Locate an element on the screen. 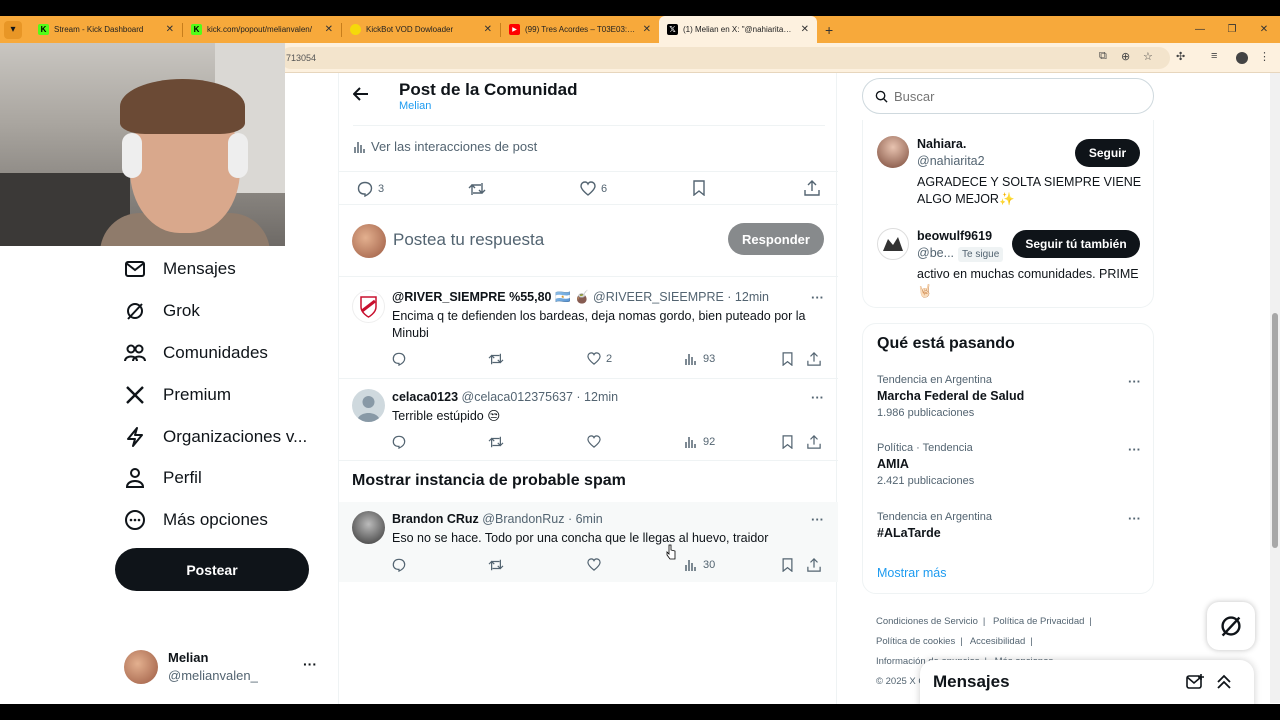  url-field: 713054 is located at coordinates (725, 58).